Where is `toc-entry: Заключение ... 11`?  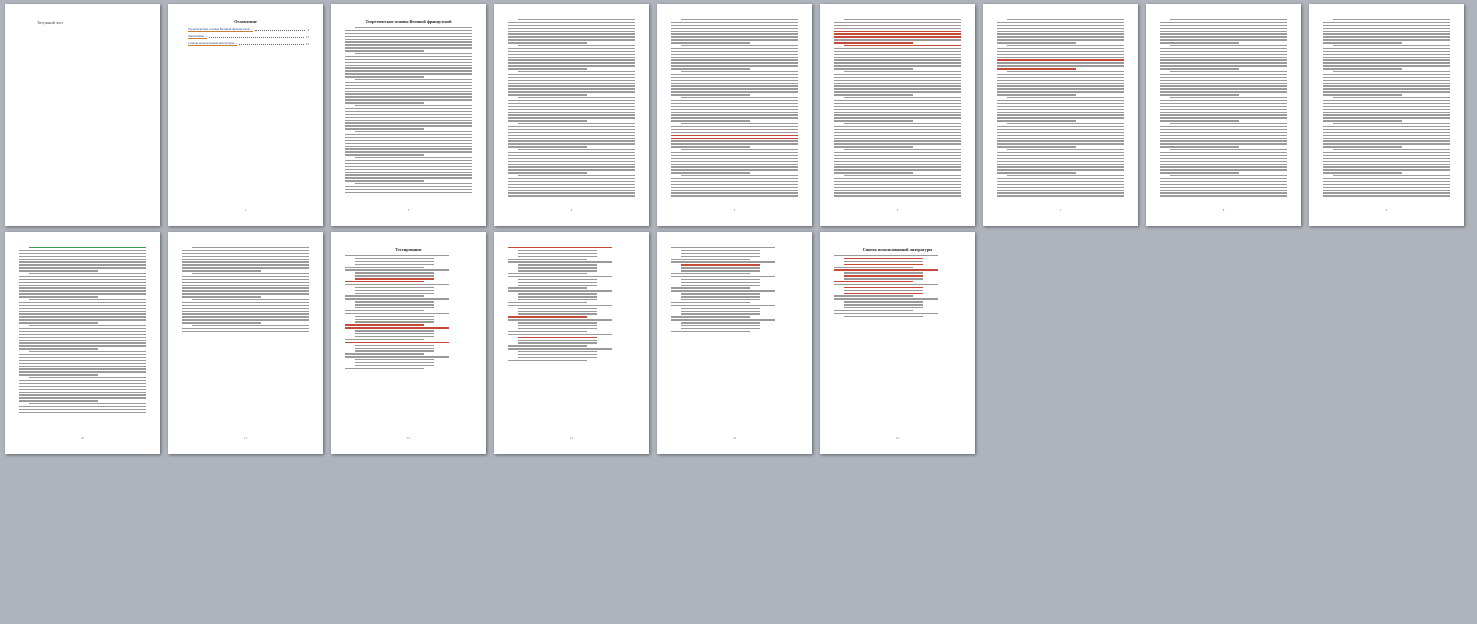
toc-entry: Заключение ... 11 is located at coordinates (248, 36).